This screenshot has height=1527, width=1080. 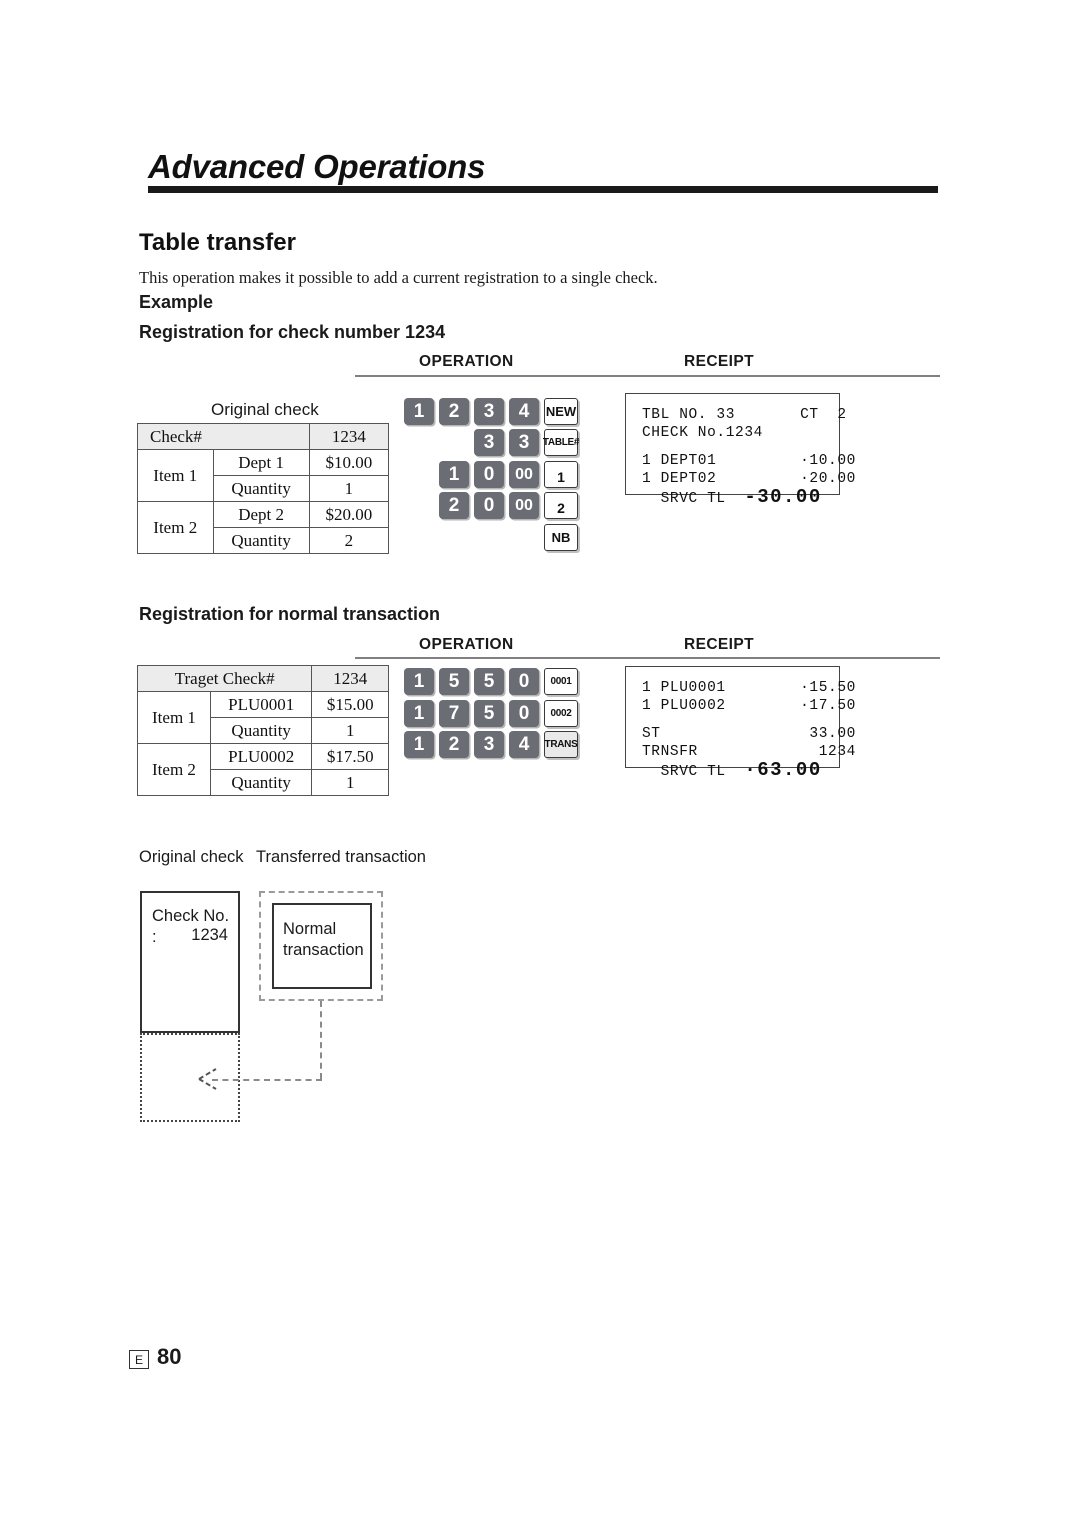 I want to click on key-0002: 0002, so click(x=561, y=713).